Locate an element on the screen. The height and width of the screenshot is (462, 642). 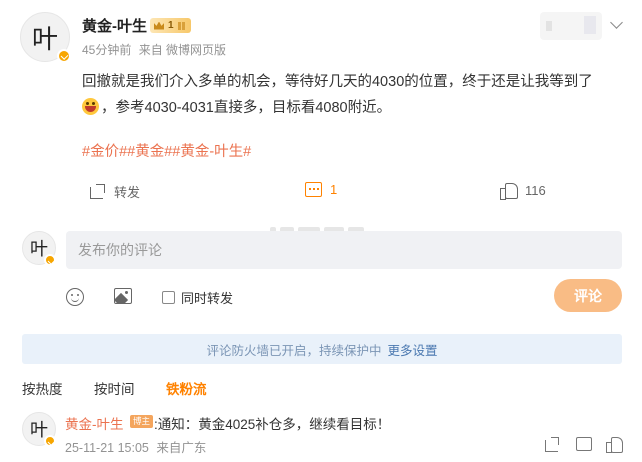
tab-sort-by-hot: 按热度 is located at coordinates (42, 388).